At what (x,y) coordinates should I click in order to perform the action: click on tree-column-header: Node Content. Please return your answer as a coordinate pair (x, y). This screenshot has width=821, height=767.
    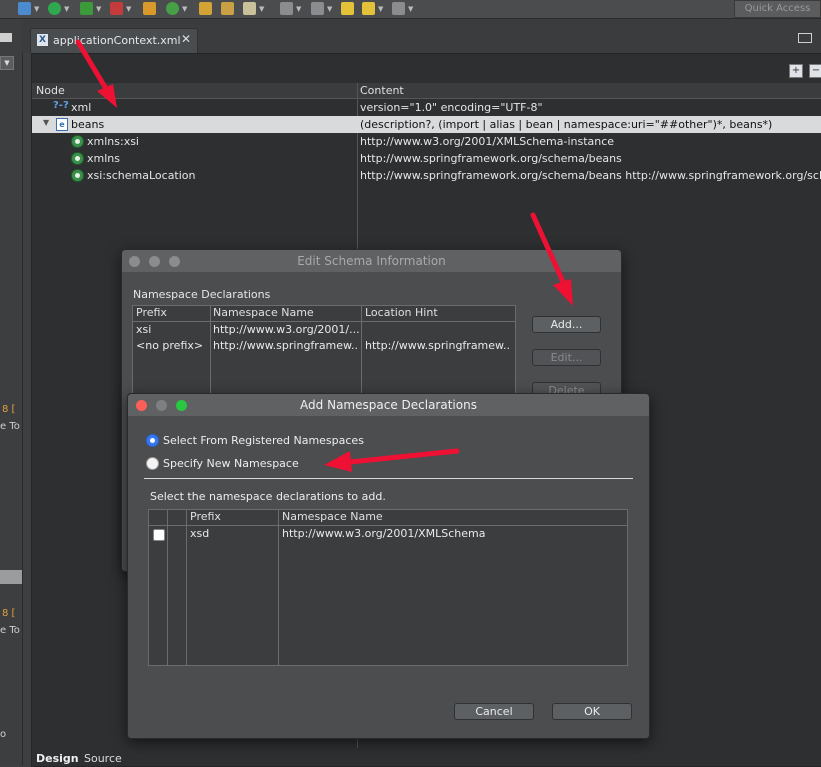
    Looking at the image, I should click on (426, 91).